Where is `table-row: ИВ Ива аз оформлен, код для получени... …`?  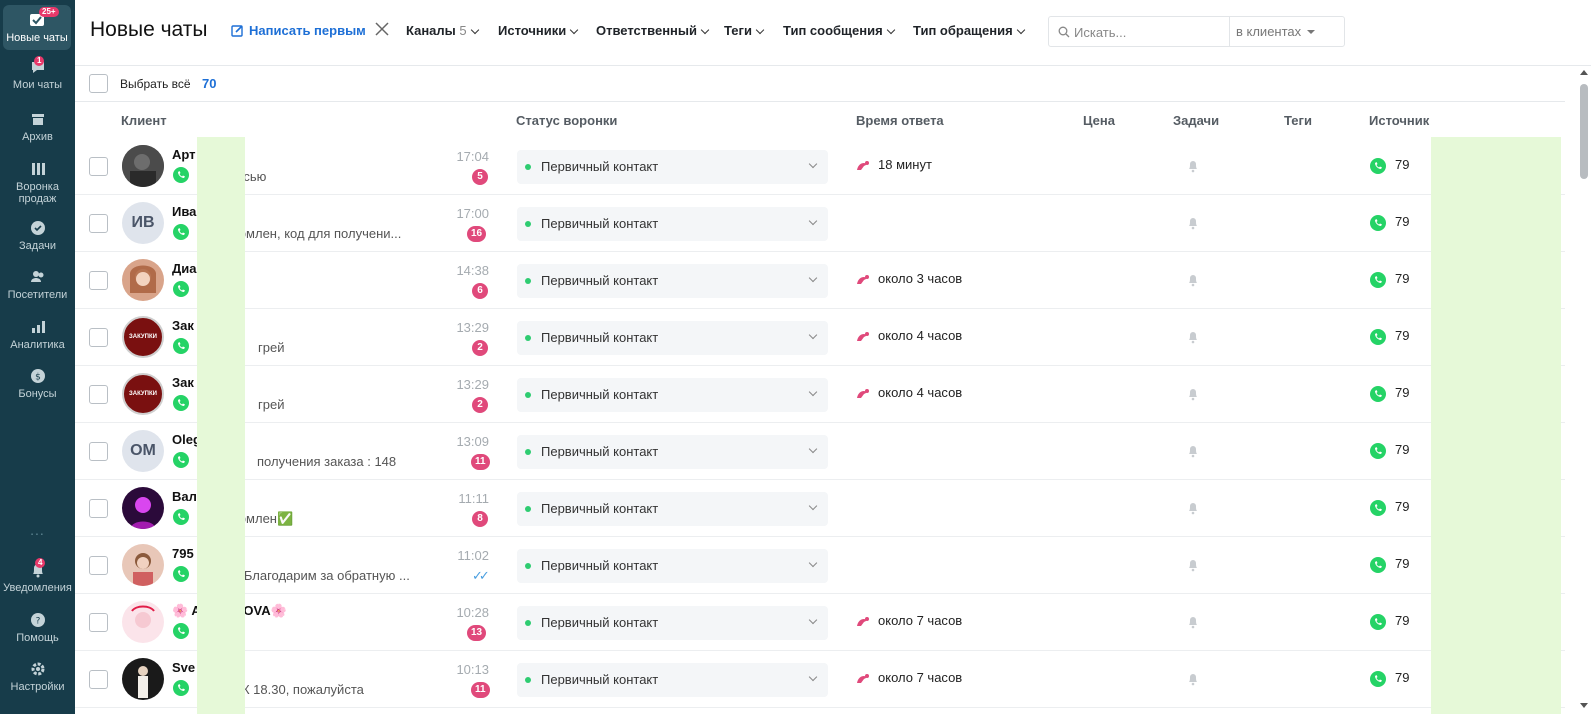
table-row: ИВ Ива аз оформлен, код для получени... … is located at coordinates (820, 223).